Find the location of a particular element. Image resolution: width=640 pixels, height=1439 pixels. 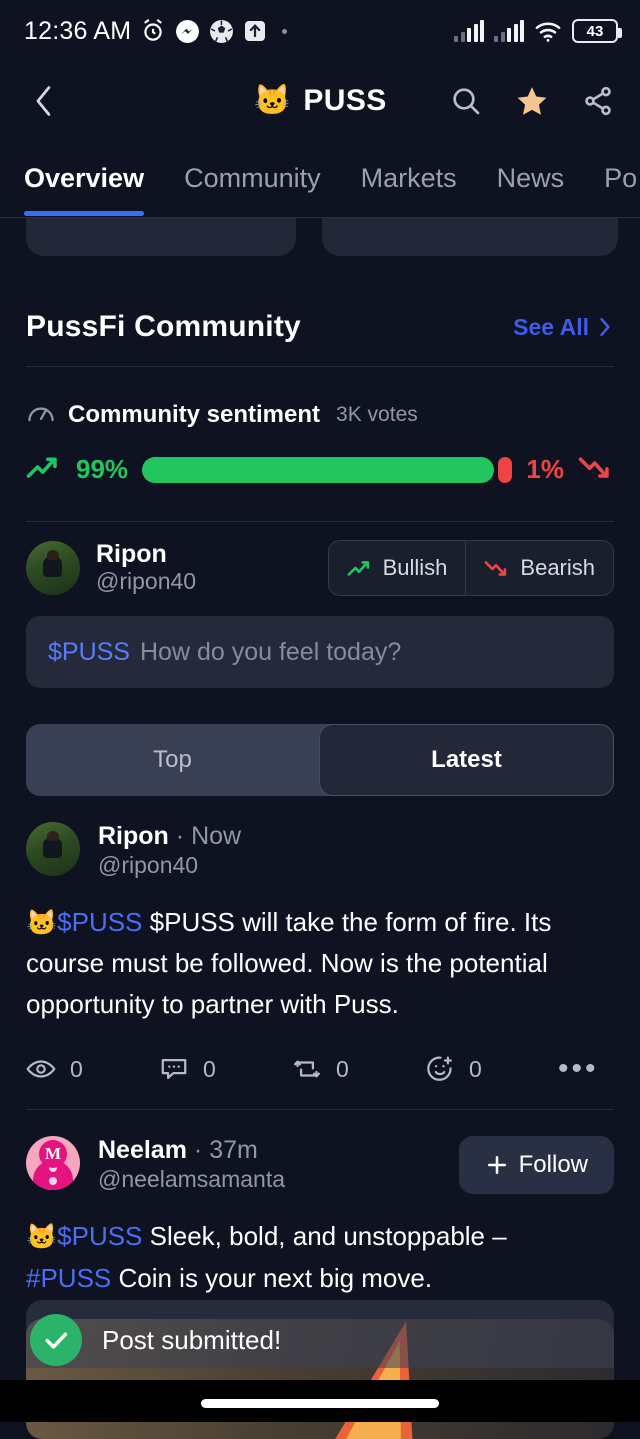

status-dot-icon is located at coordinates (285, 31).